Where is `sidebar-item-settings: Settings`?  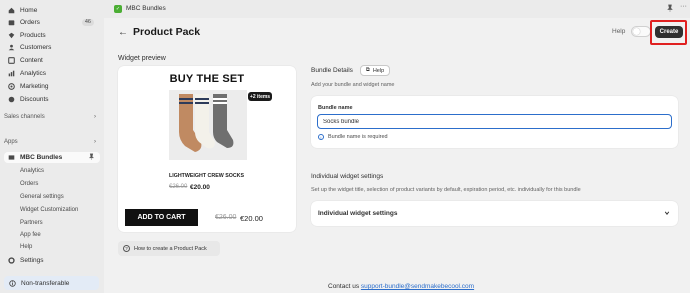
sidebar-item-settings: Settings is located at coordinates (52, 260).